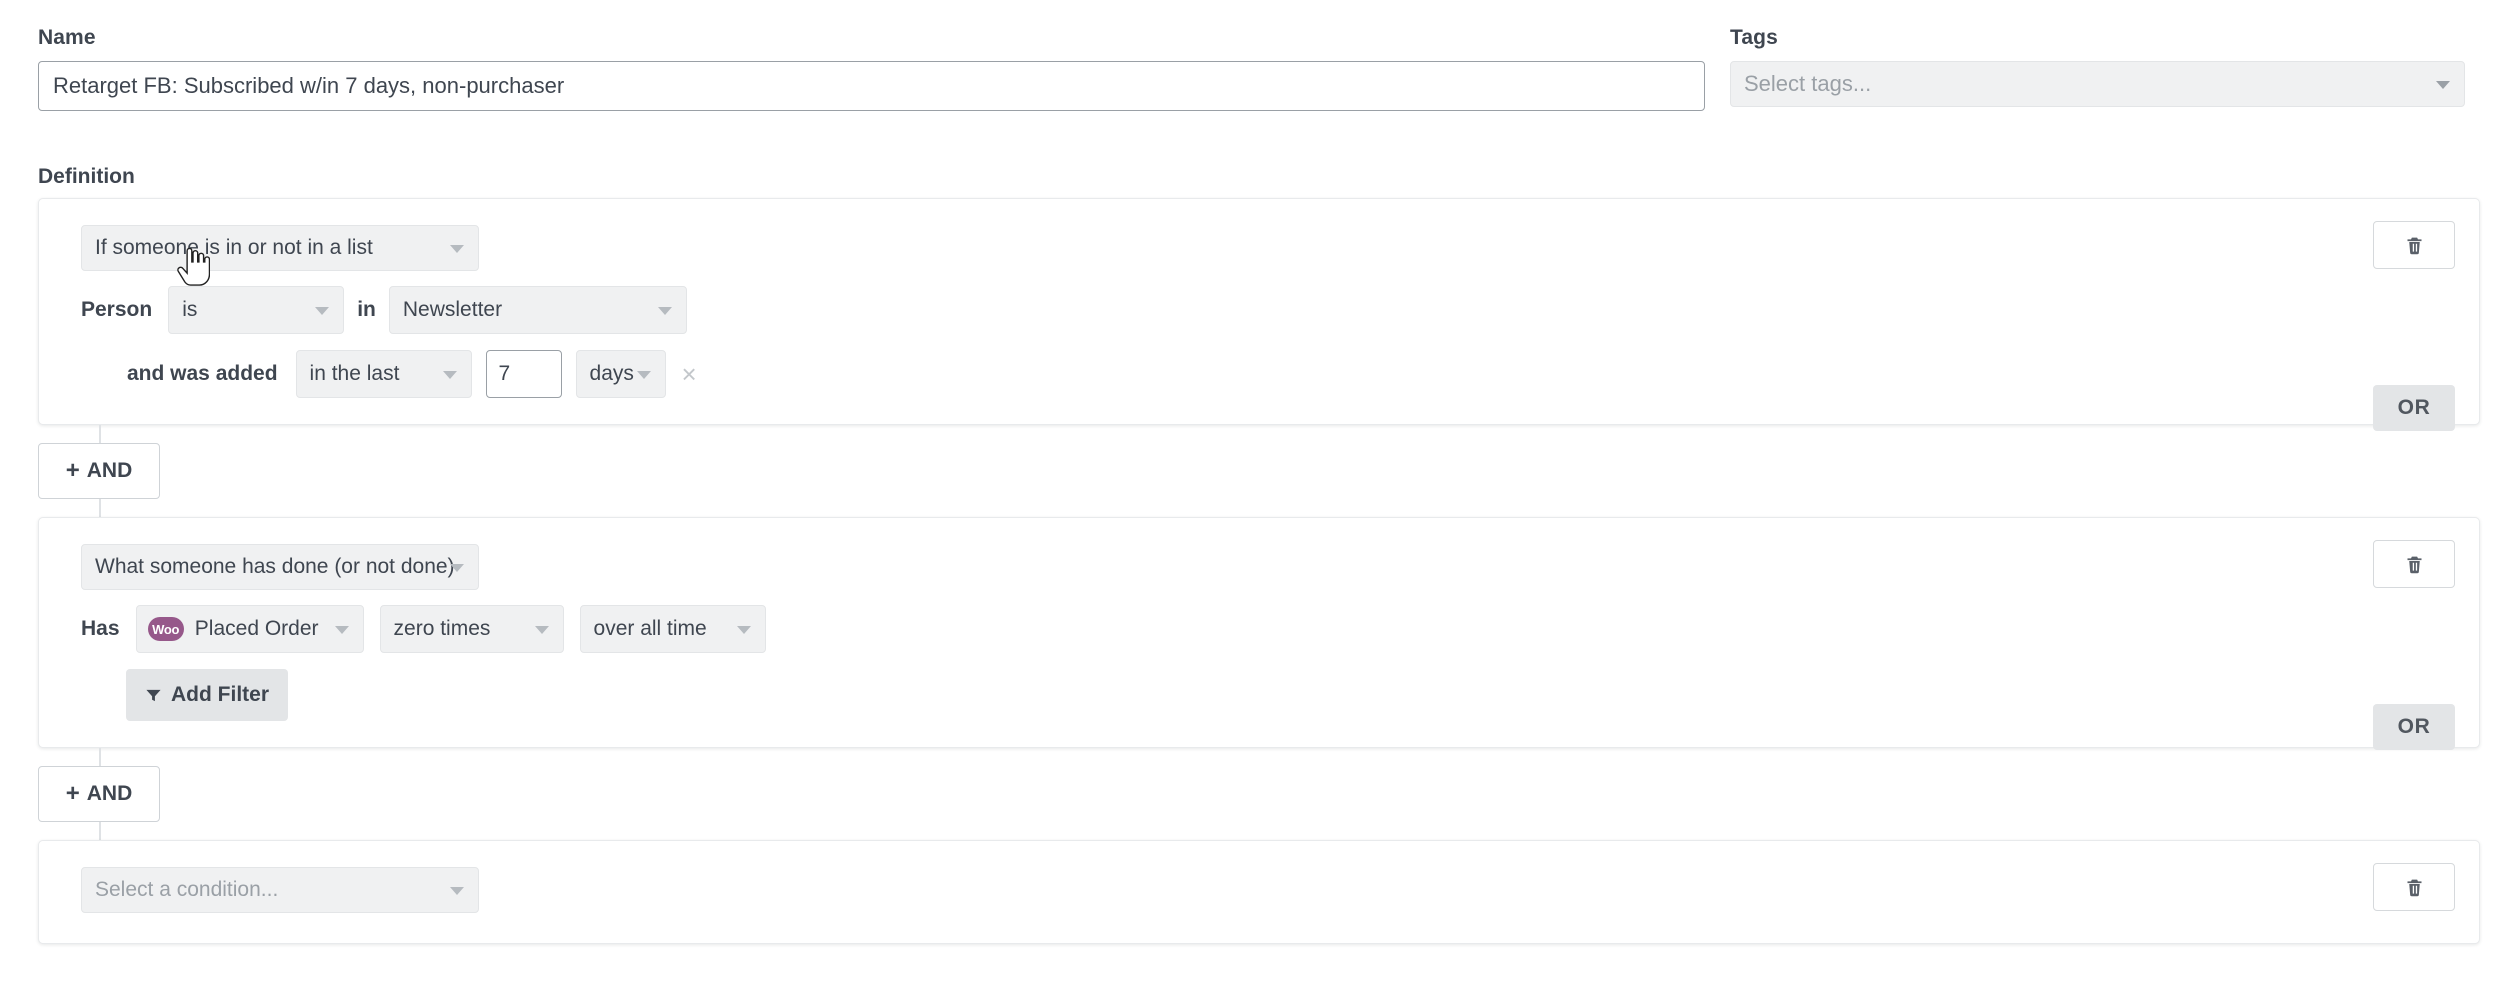  Describe the element at coordinates (1259, 794) in the screenshot. I see `and-connector-2: + AND` at that location.